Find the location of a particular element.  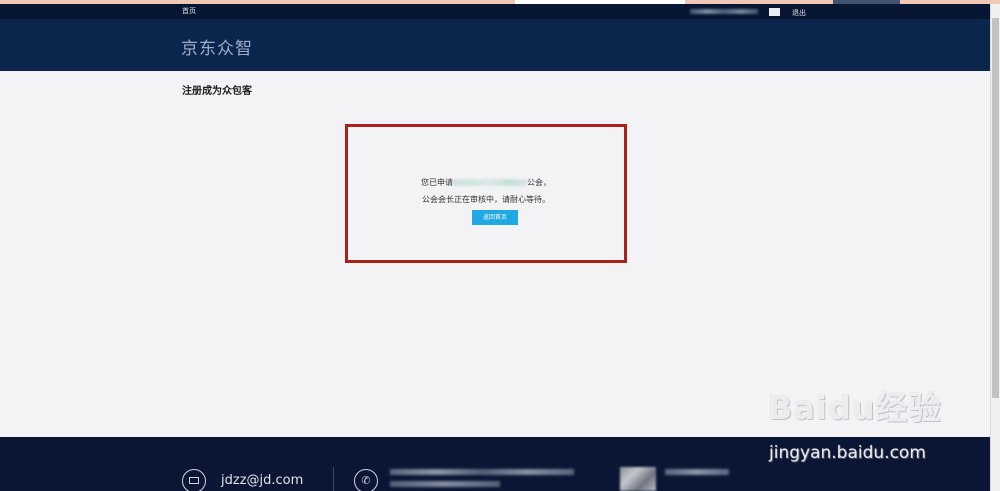

qr-caption-redacted is located at coordinates (697, 472).